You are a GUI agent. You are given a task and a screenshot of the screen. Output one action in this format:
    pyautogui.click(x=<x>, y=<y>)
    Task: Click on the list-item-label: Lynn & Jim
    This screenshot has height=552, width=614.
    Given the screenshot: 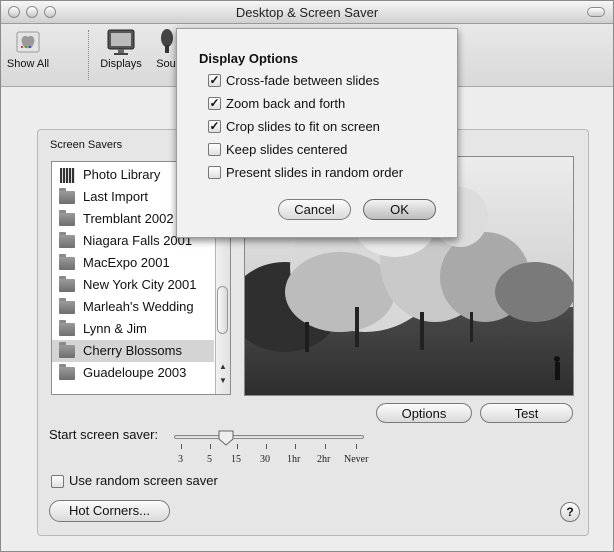 What is the action you would take?
    pyautogui.click(x=115, y=328)
    